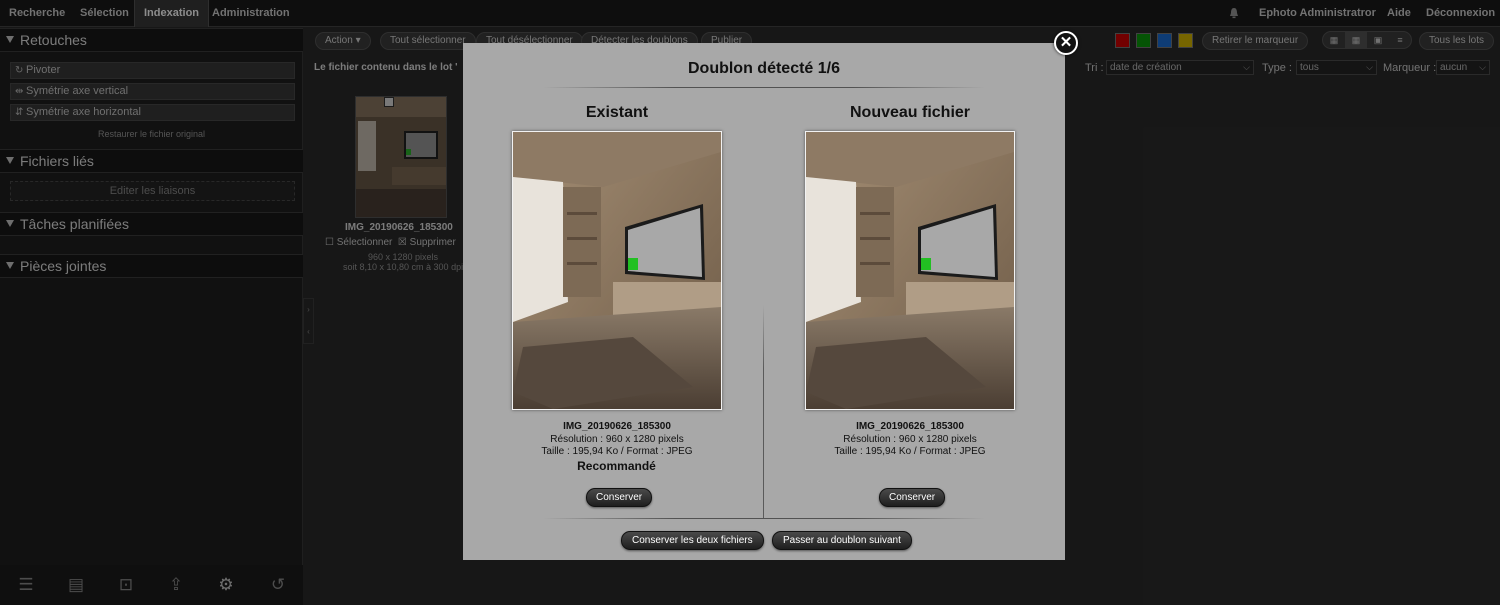 Image resolution: width=1500 pixels, height=605 pixels. I want to click on existing-resolution: Résolution : 960 x 1280 pixels, so click(617, 439).